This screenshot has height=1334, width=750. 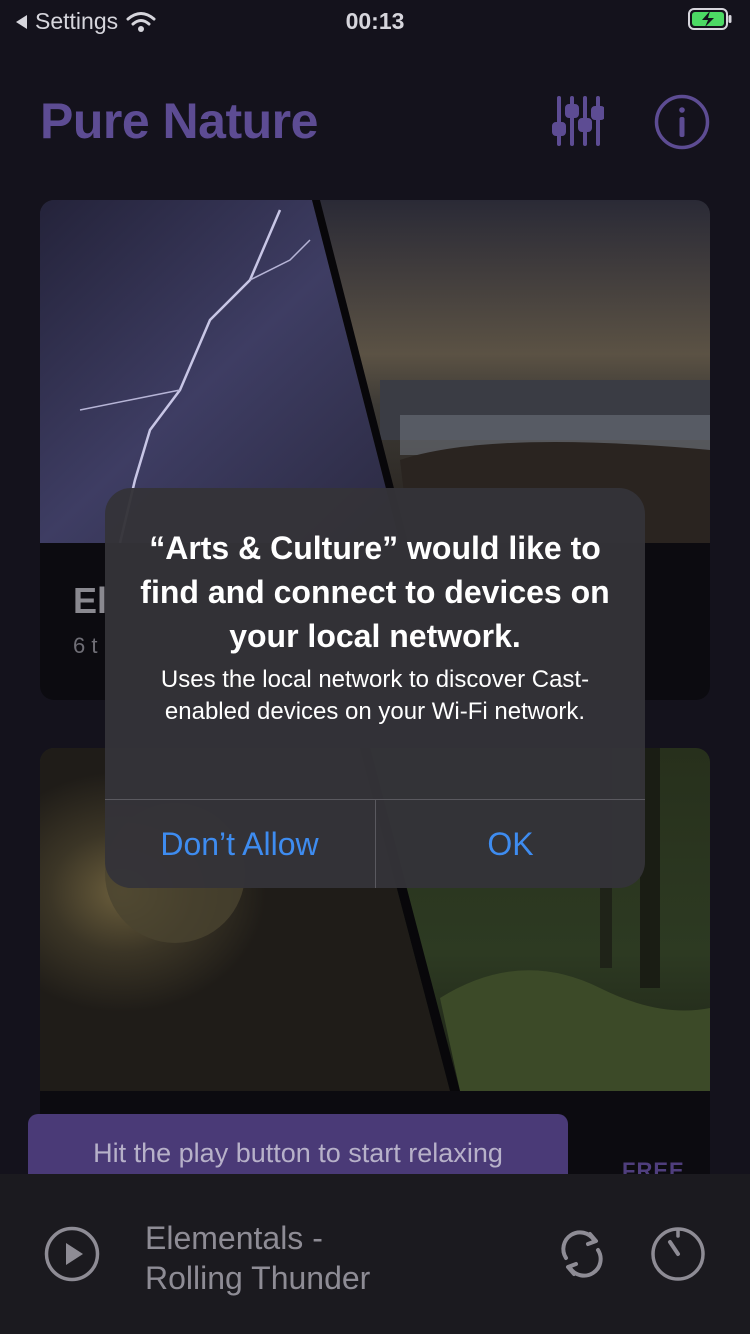 What do you see at coordinates (710, 19) in the screenshot?
I see `battery-charging-icon` at bounding box center [710, 19].